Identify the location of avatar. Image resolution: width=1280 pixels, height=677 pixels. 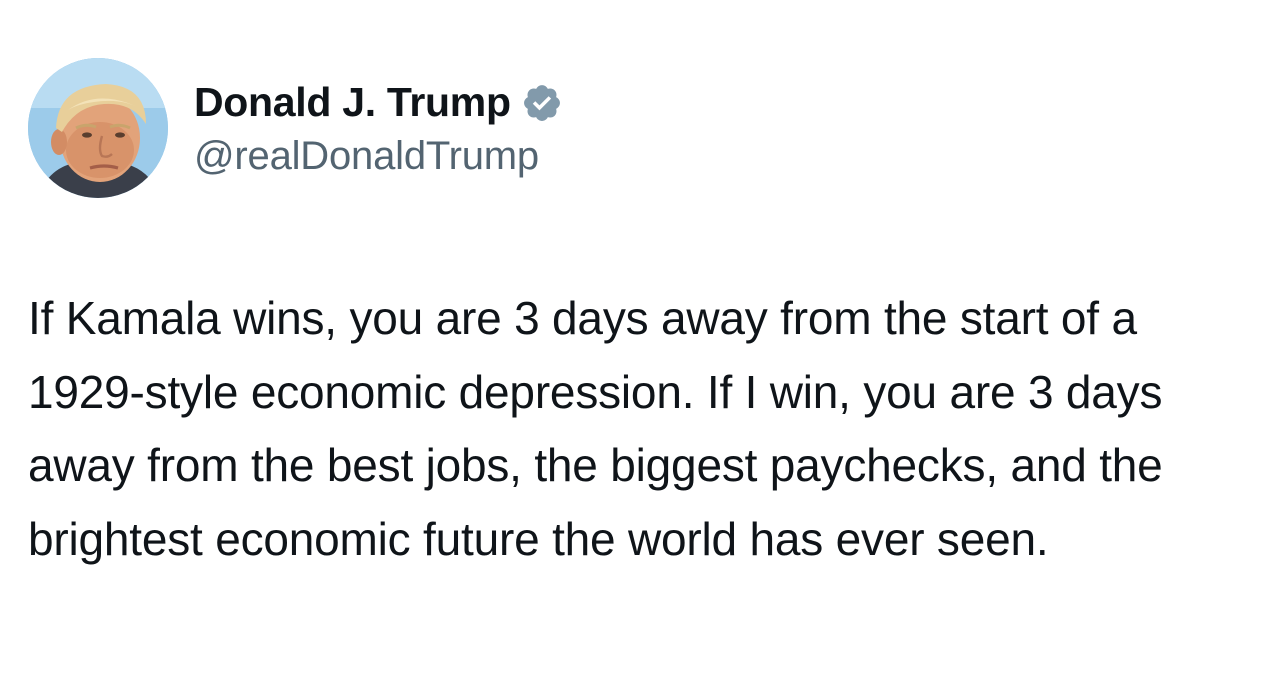
(98, 128).